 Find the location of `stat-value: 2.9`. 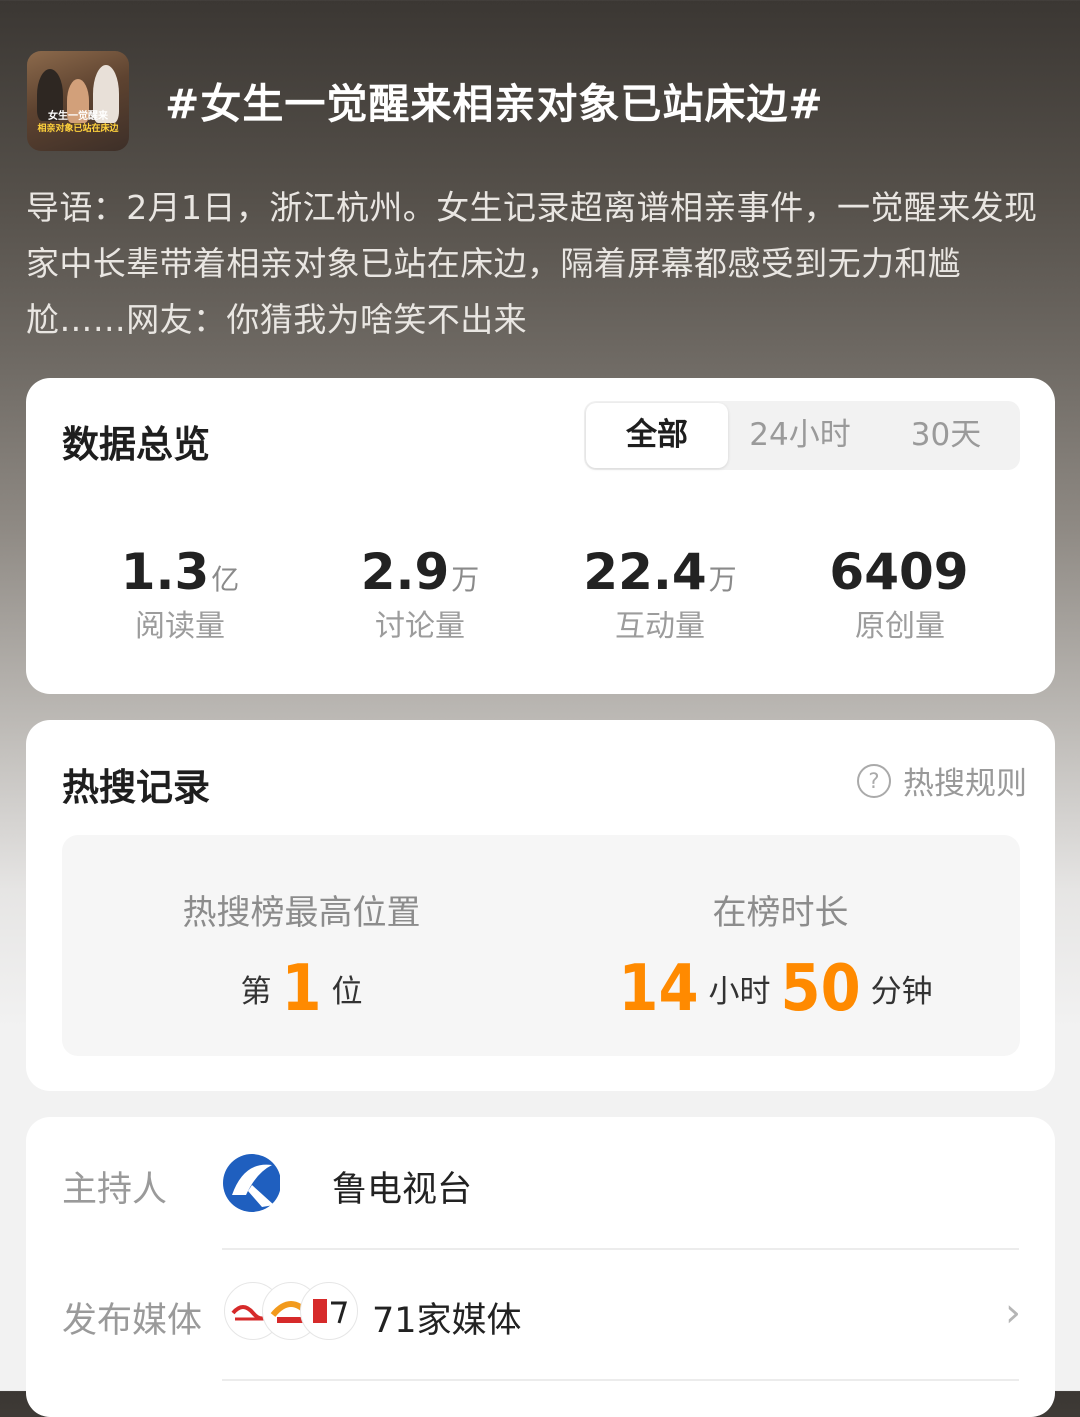

stat-value: 2.9 is located at coordinates (405, 572).